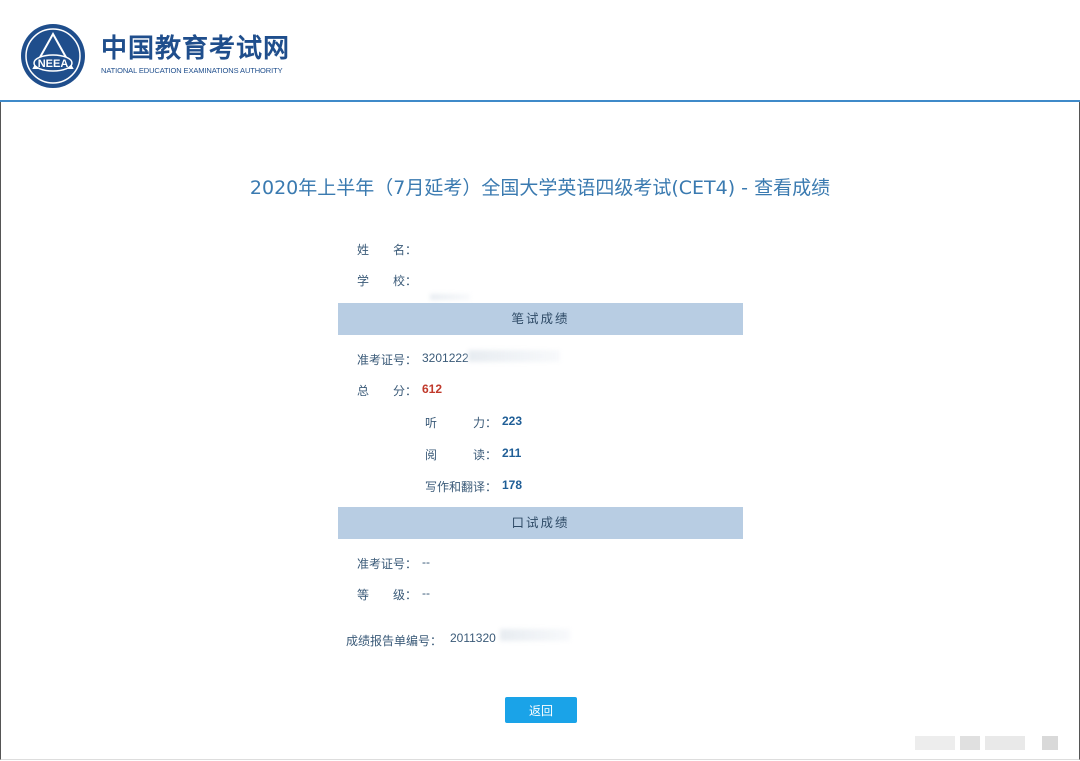 The image size is (1080, 761). Describe the element at coordinates (986, 743) in the screenshot. I see `blurred-watermark` at that location.